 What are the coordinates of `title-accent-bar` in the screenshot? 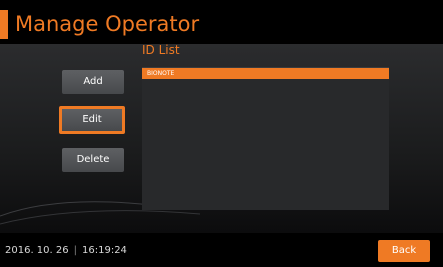 It's located at (4, 24).